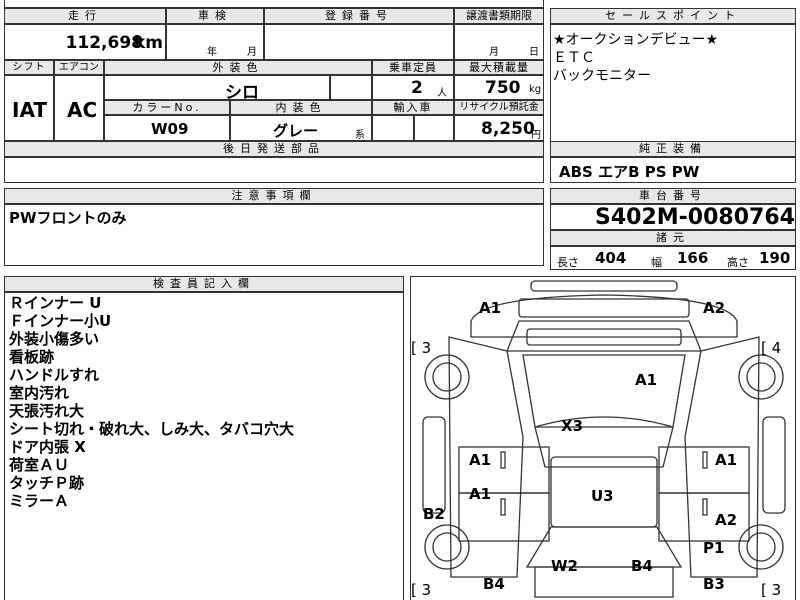 This screenshot has height=600, width=800. What do you see at coordinates (39, 465) in the screenshot?
I see `inspector-note: 荷室ＡＵ` at bounding box center [39, 465].